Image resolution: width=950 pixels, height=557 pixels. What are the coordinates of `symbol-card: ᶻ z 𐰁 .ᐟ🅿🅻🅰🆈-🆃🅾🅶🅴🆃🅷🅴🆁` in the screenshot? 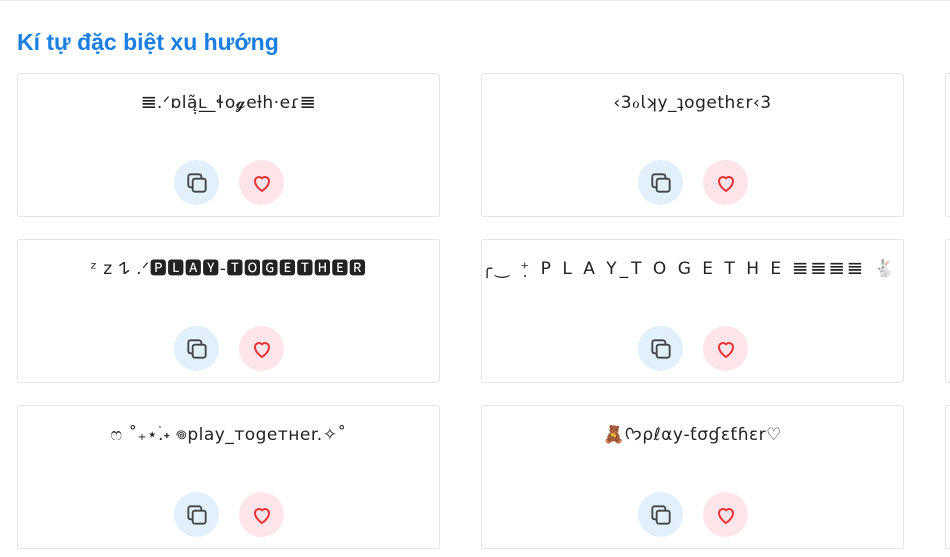 It's located at (228, 311).